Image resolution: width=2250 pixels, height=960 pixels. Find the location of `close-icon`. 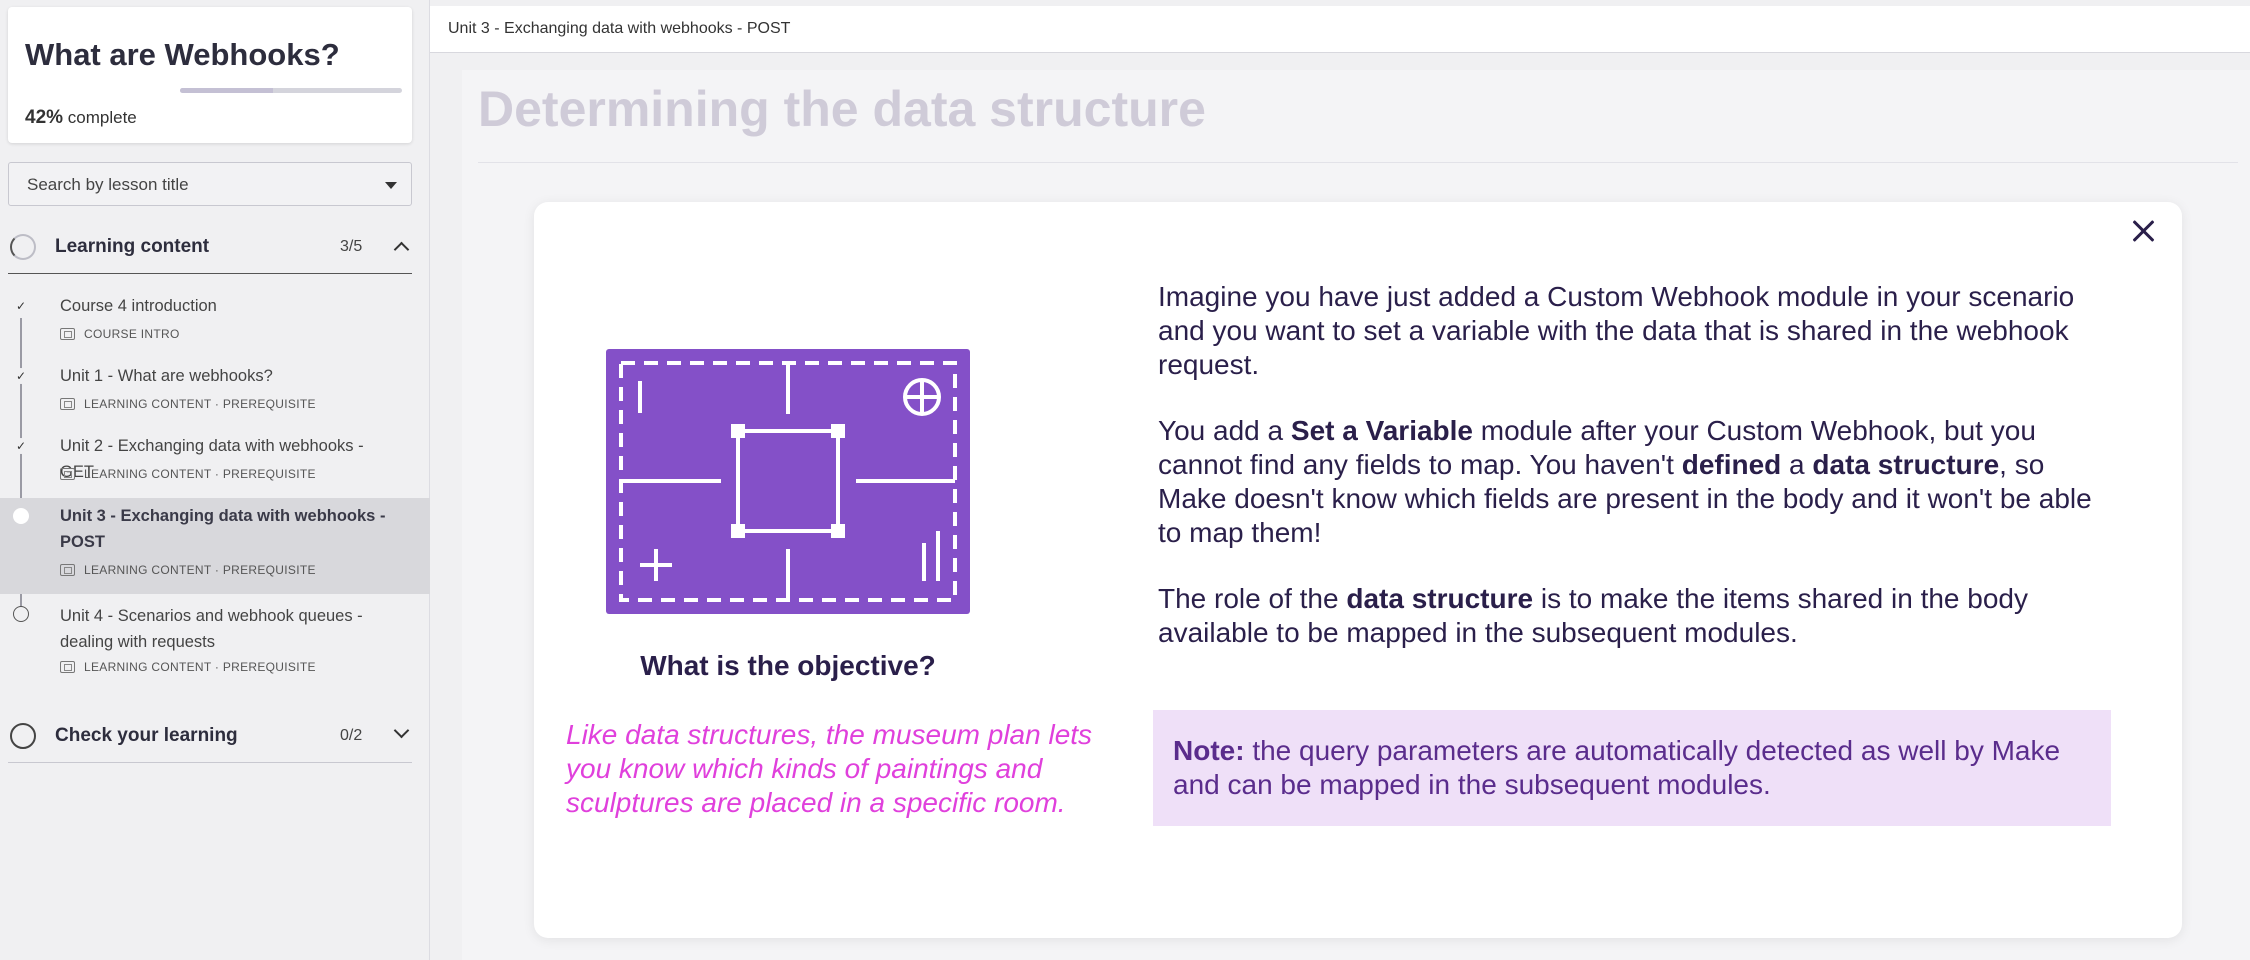

close-icon is located at coordinates (2143, 231).